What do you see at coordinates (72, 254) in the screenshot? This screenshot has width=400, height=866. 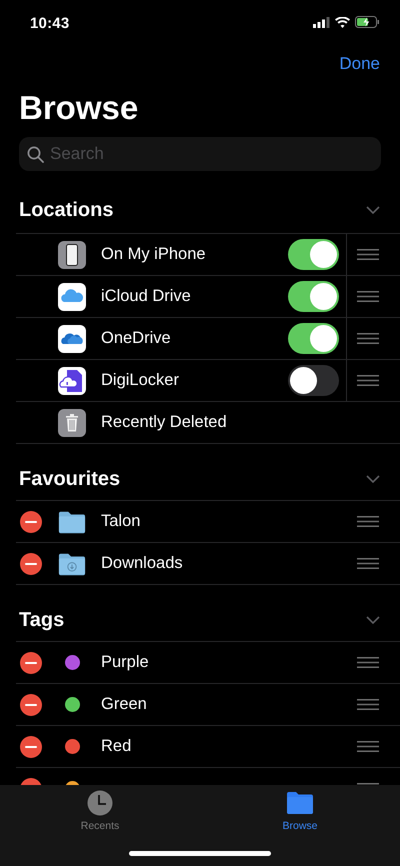 I see `phone-icon` at bounding box center [72, 254].